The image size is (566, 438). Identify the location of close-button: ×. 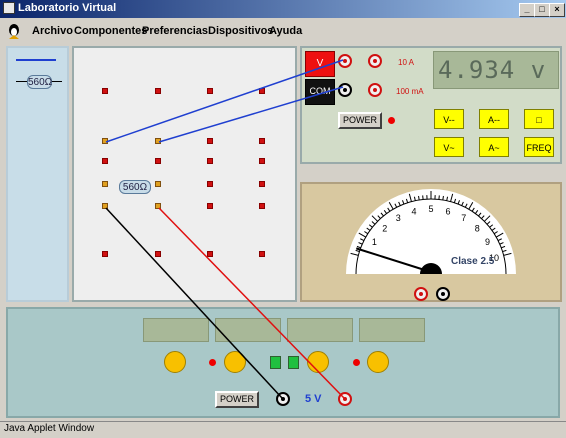
(557, 10).